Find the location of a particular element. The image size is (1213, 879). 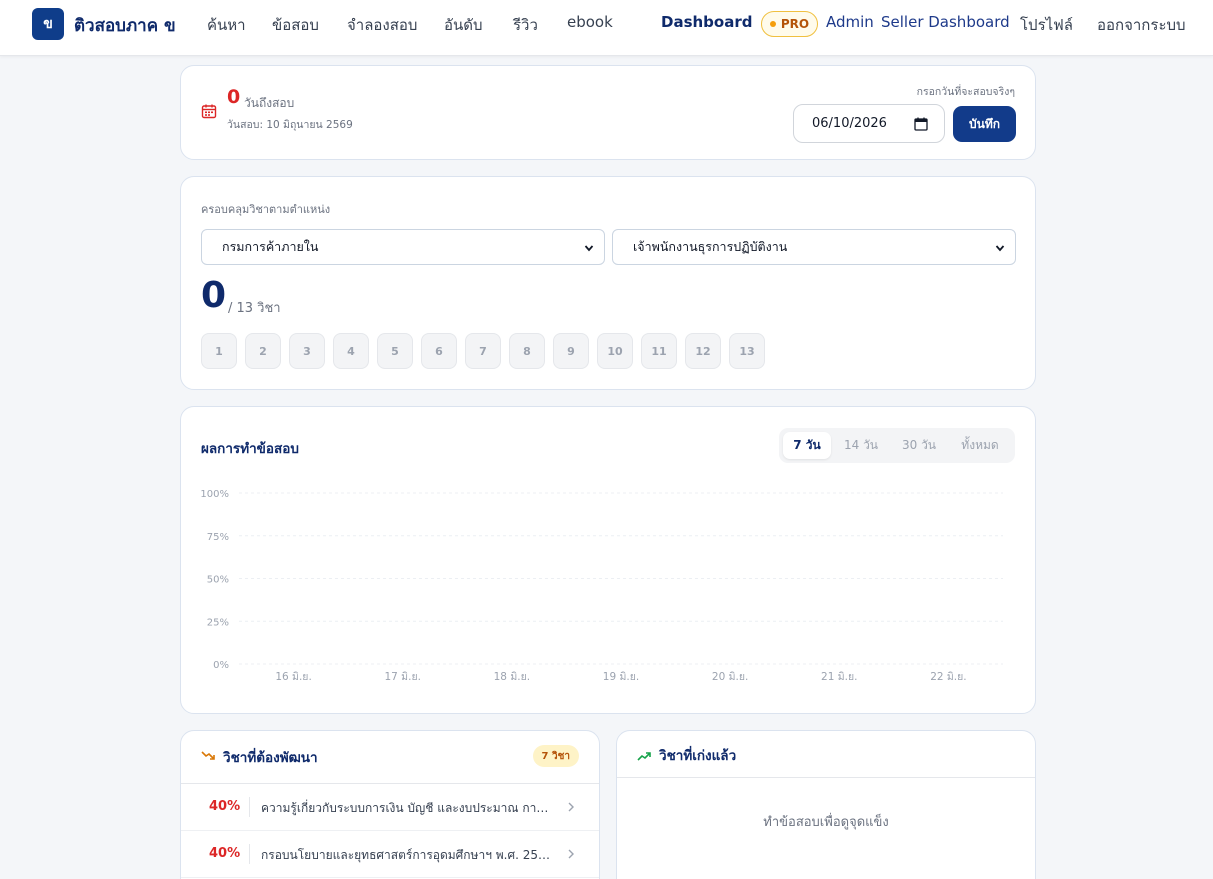

results-title: ผลการทำข้อสอบ is located at coordinates (250, 449).